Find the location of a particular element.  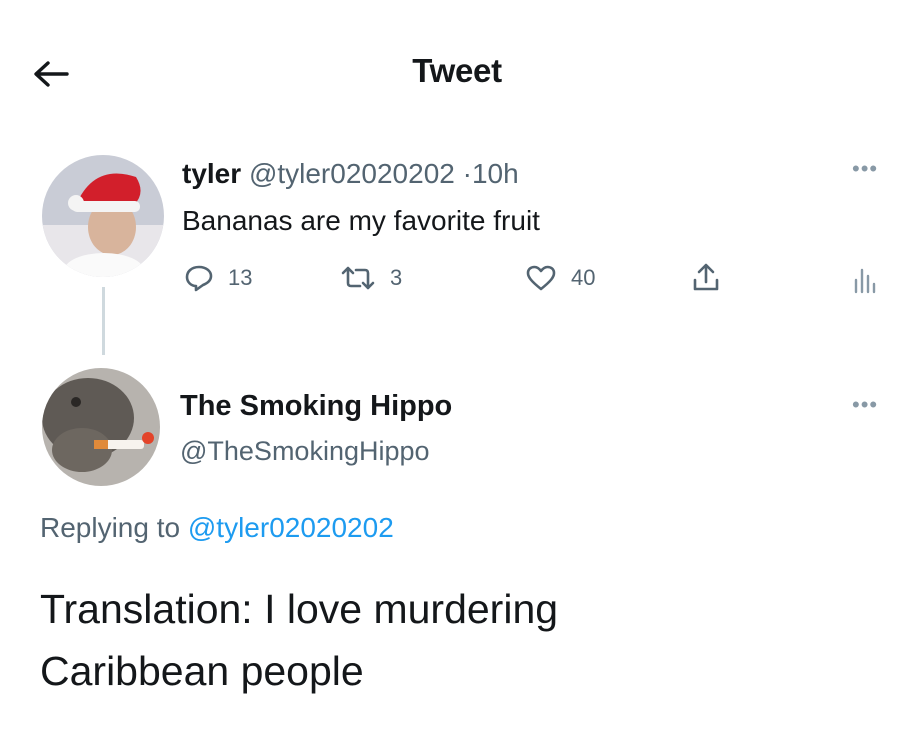

author-handle: @tyler02020202 is located at coordinates (352, 173).